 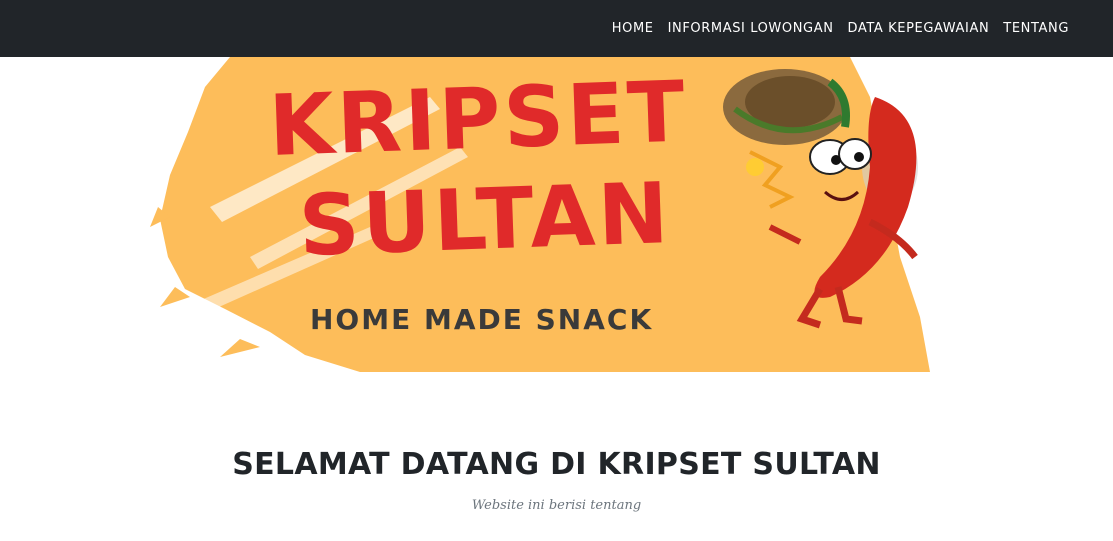 What do you see at coordinates (485, 219) in the screenshot?
I see `brand-text-line2: SULTAN` at bounding box center [485, 219].